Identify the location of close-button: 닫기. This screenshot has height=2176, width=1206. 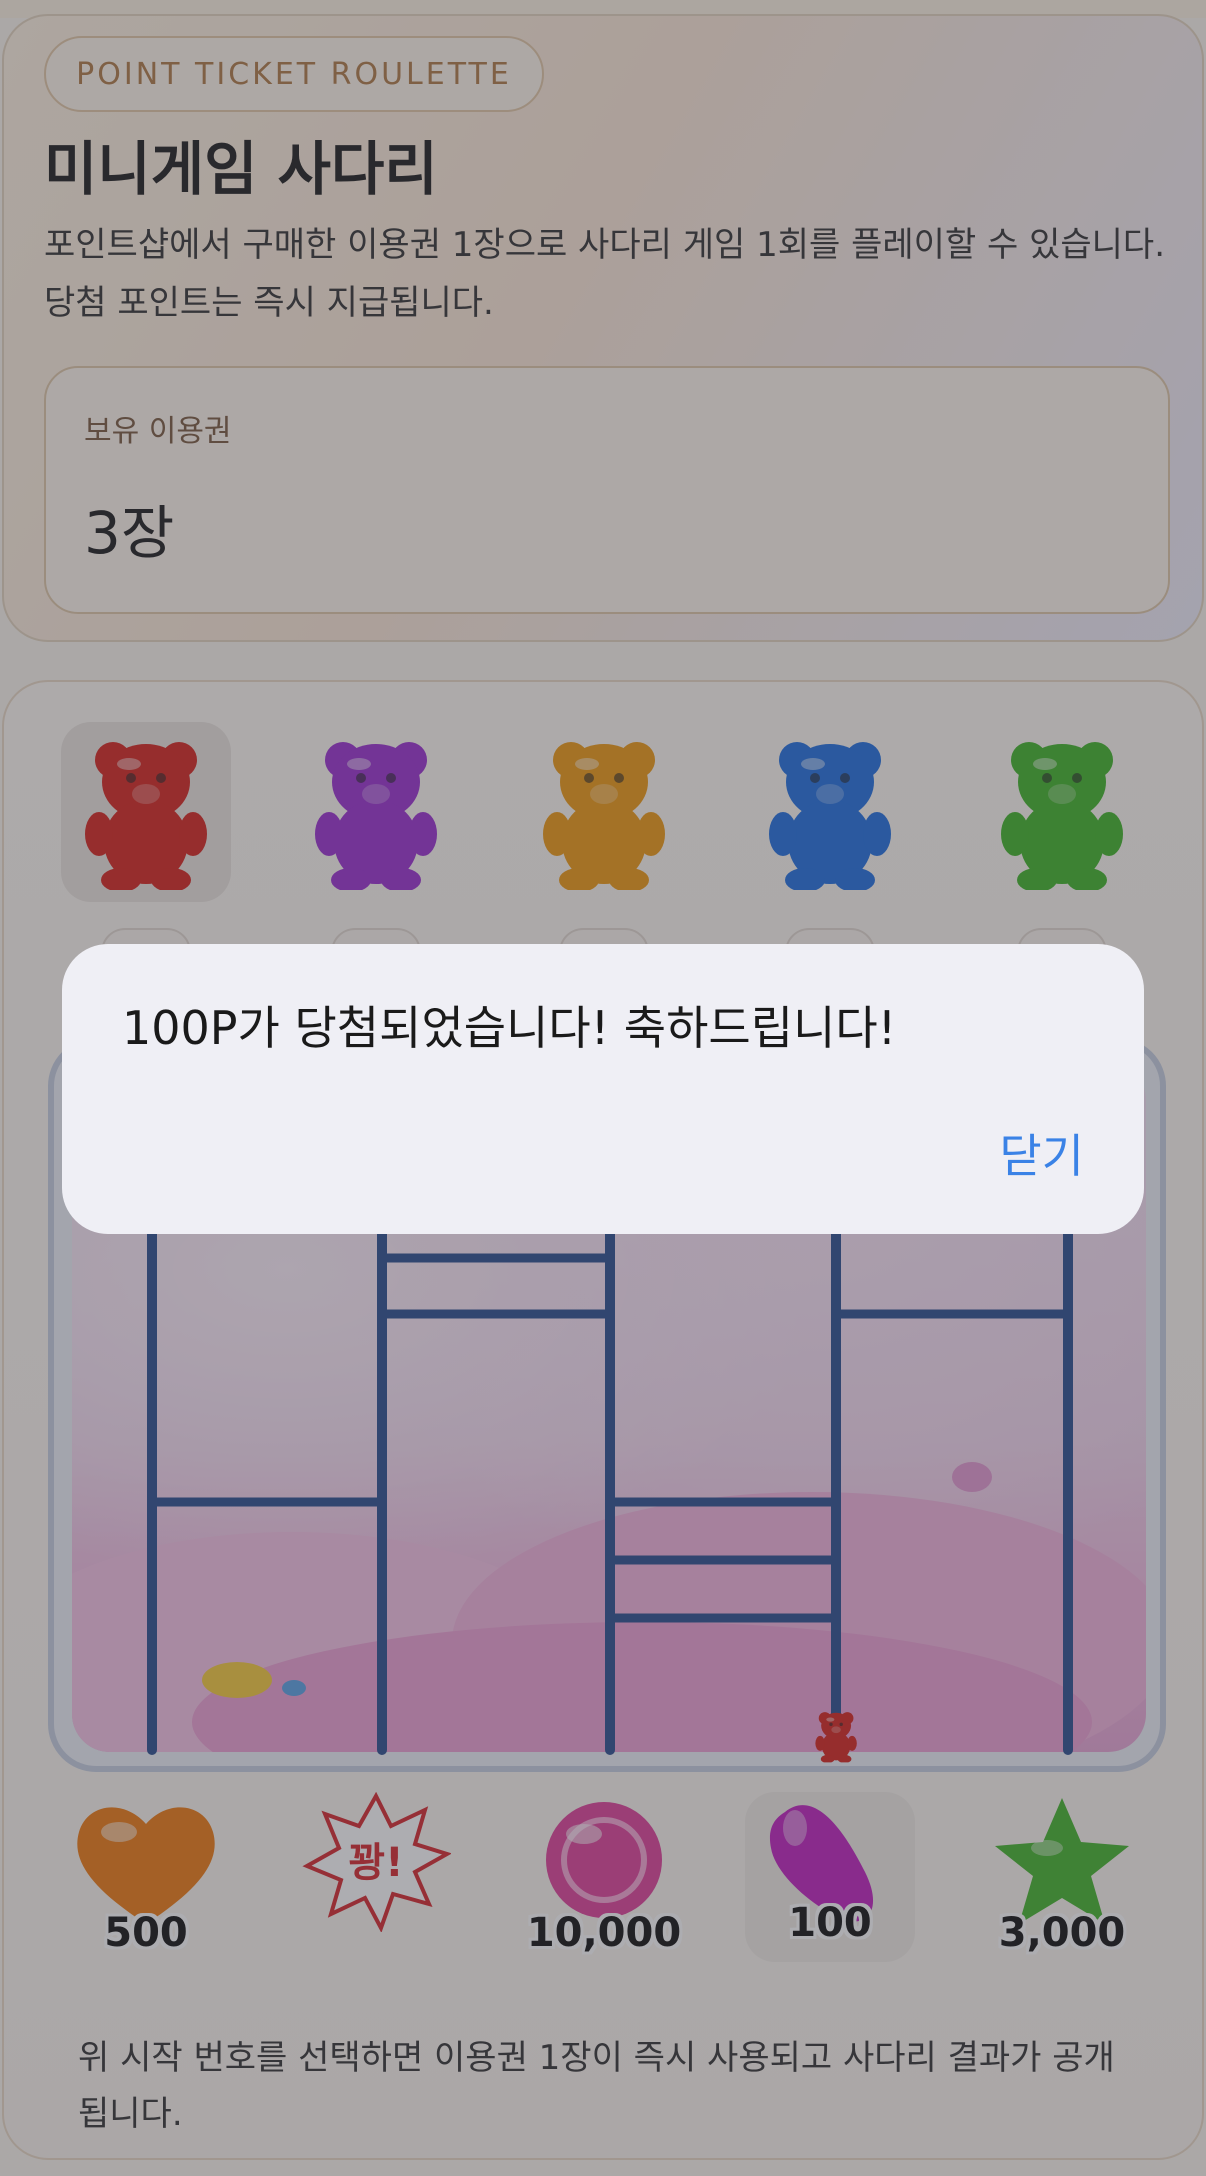
(1041, 1153).